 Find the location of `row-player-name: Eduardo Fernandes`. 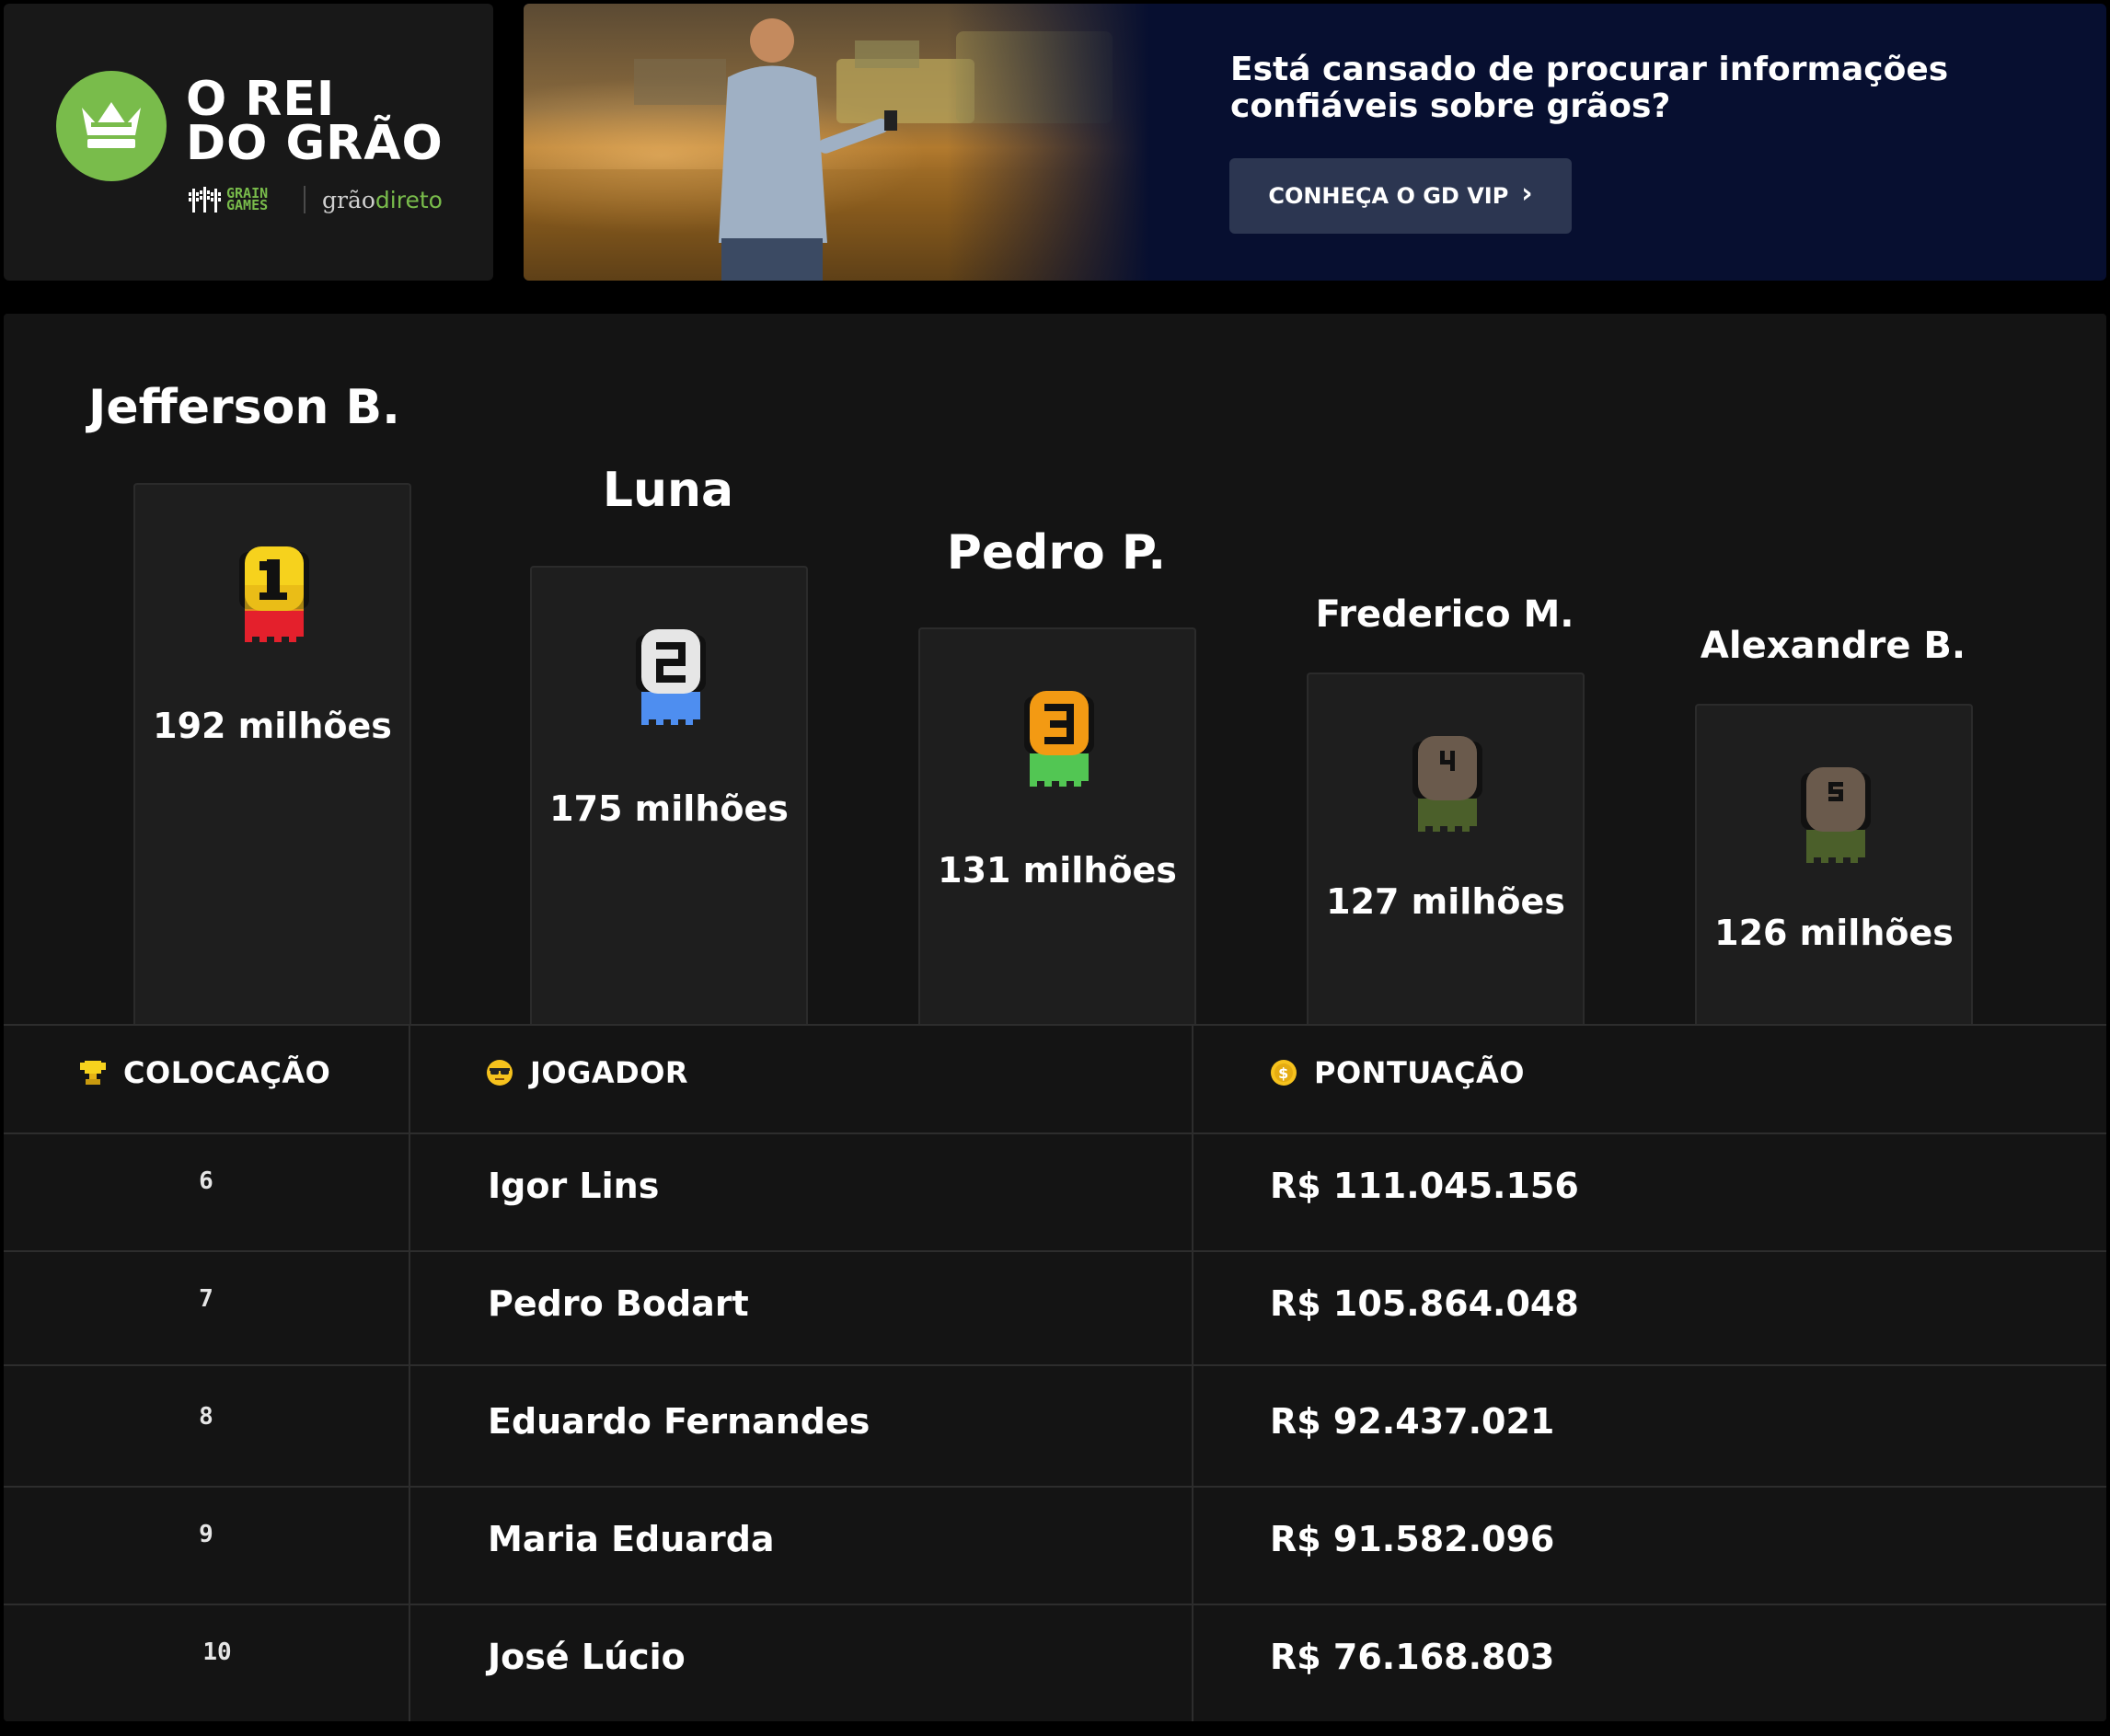

row-player-name: Eduardo Fernandes is located at coordinates (679, 1421).